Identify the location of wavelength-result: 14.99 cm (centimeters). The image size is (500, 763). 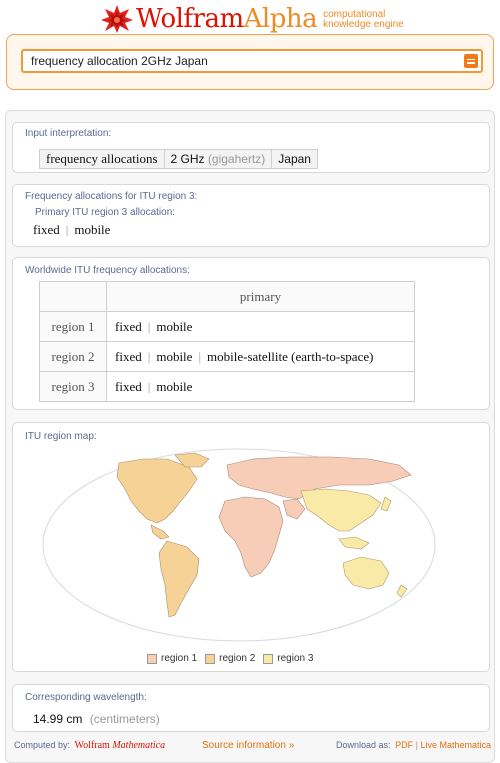
(96, 719).